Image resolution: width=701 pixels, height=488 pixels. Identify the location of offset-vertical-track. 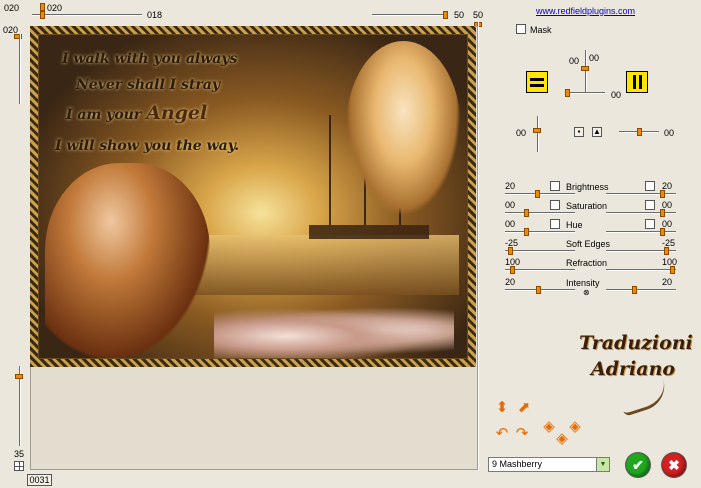
(538, 134).